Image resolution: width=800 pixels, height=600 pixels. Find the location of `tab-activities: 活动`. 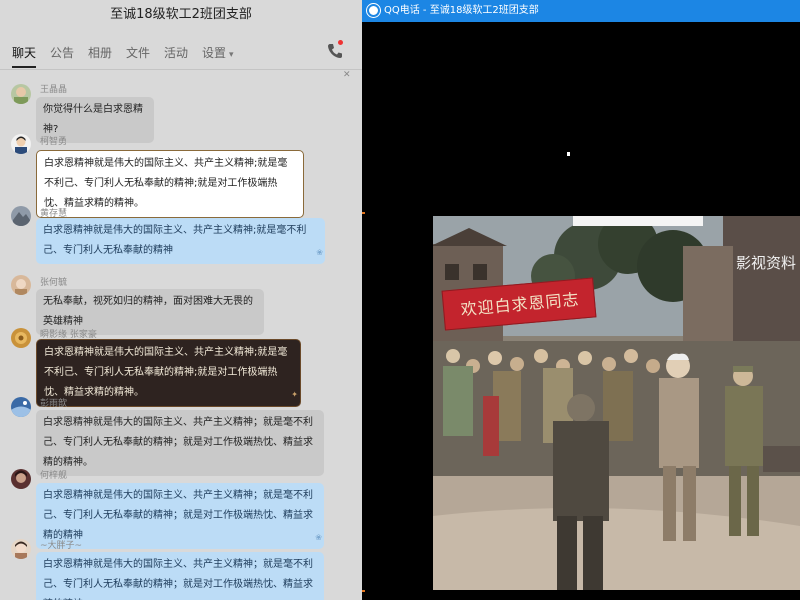

tab-activities: 活动 is located at coordinates (176, 52).